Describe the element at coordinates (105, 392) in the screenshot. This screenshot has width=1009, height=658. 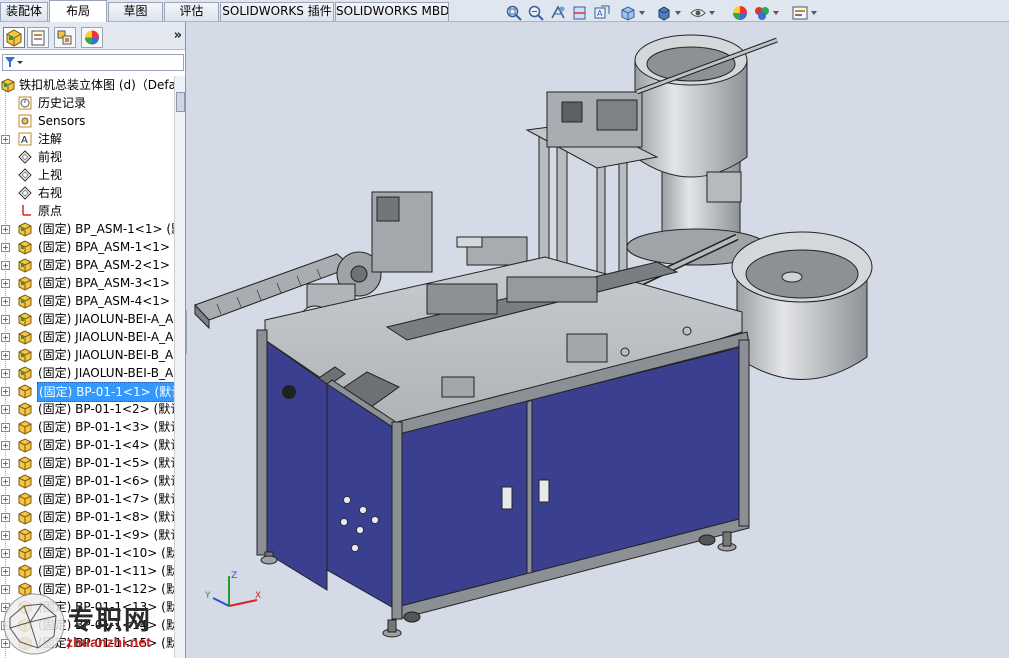
I see `tree-item-label: (固定) BP-01-1<1> (默认` at that location.